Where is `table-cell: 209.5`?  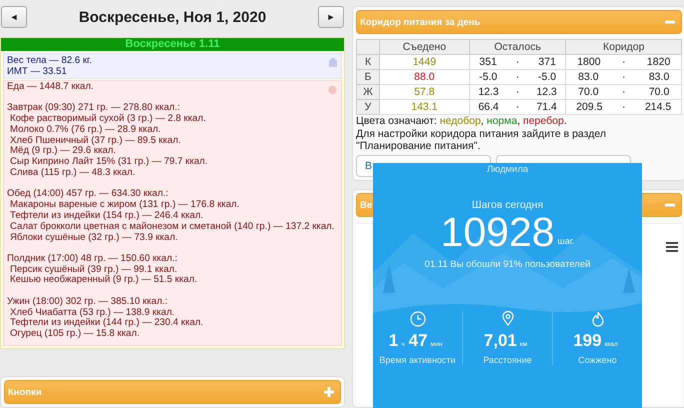
table-cell: 209.5 is located at coordinates (589, 107).